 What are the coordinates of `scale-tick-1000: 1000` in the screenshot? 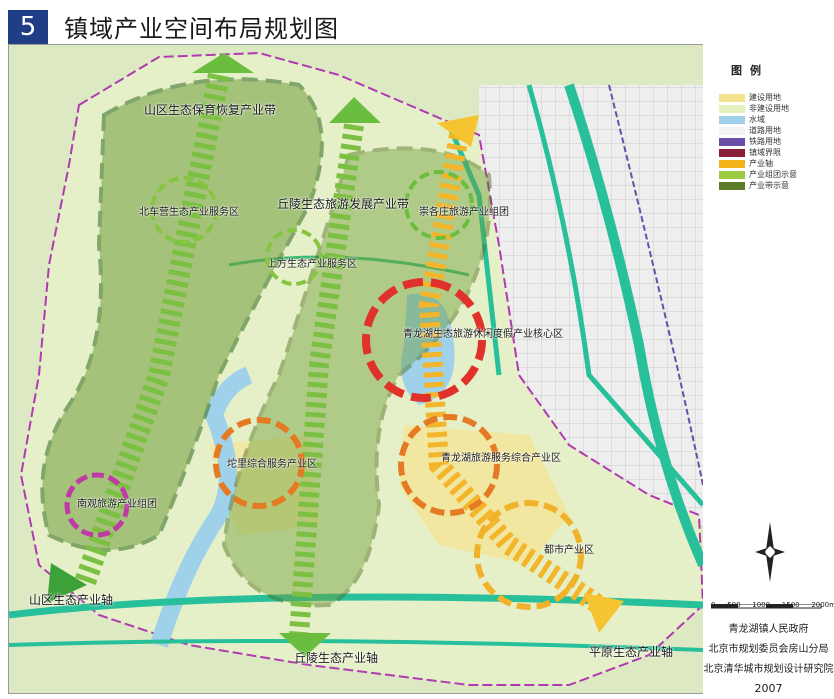 It's located at (761, 605).